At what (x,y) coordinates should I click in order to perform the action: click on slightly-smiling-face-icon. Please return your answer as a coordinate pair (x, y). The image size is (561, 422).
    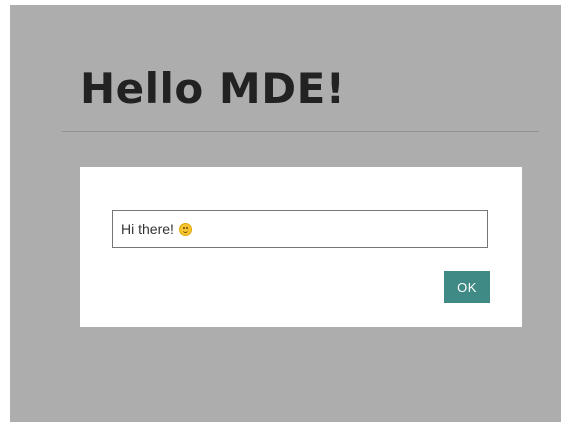
    Looking at the image, I should click on (185, 229).